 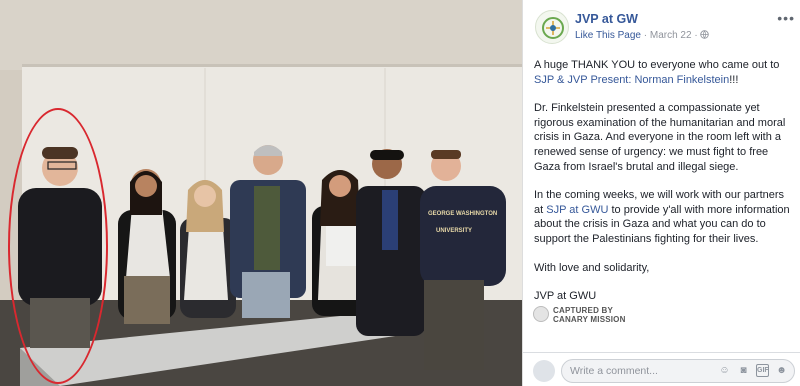 I want to click on red-circle-annotation, so click(x=58, y=246).